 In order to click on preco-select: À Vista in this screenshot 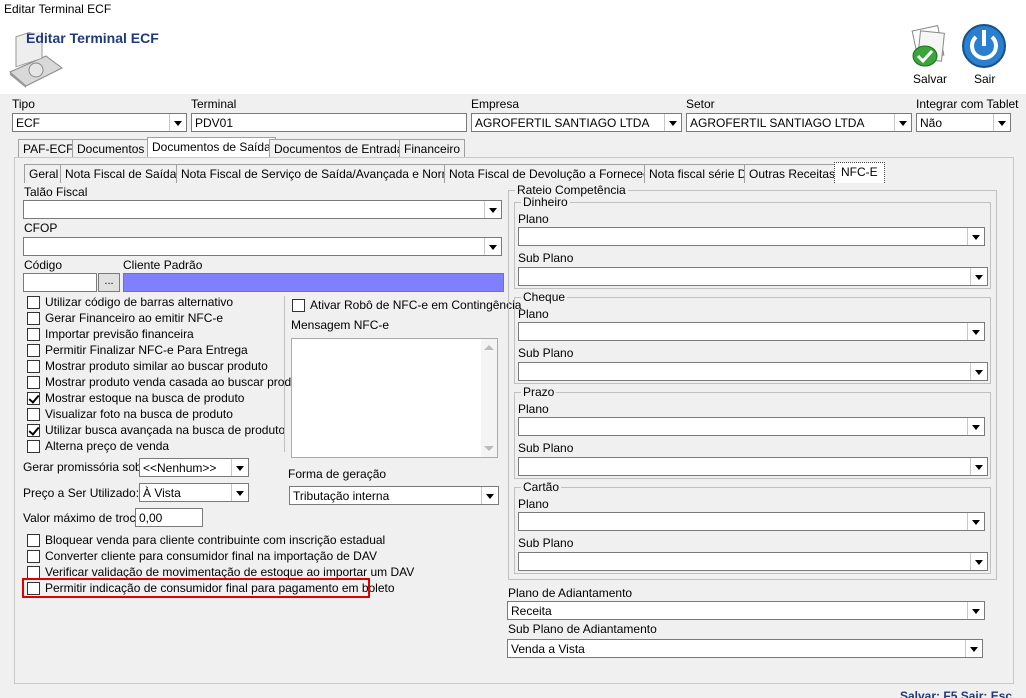, I will do `click(194, 492)`.